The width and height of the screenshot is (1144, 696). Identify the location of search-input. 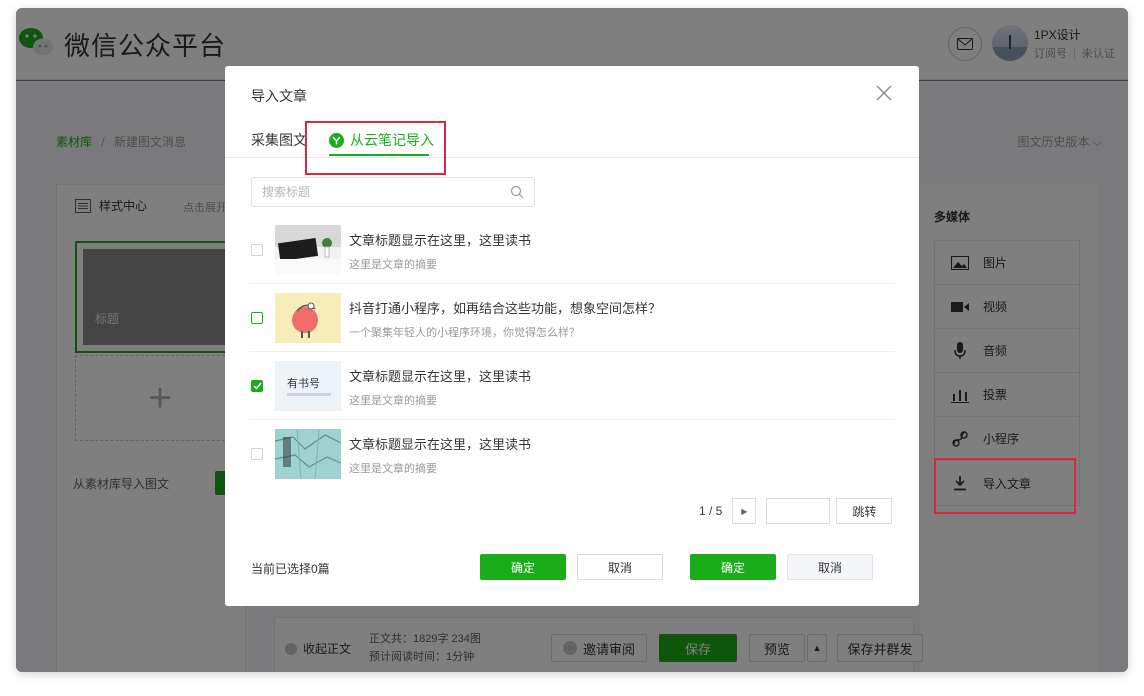
(393, 192).